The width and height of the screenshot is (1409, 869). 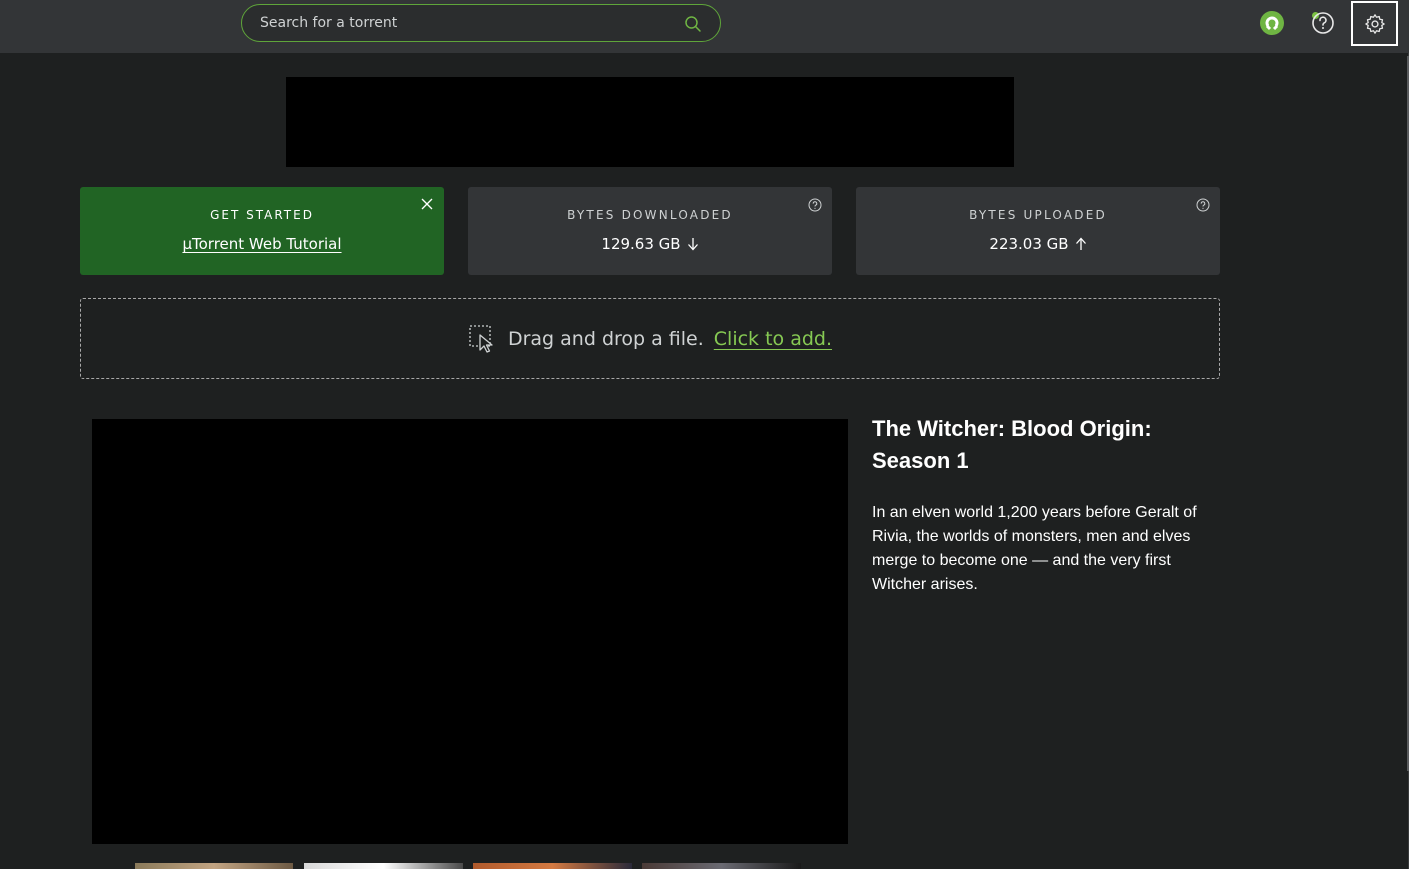 What do you see at coordinates (605, 338) in the screenshot?
I see `dropzone-text: Drag and drop a file.` at bounding box center [605, 338].